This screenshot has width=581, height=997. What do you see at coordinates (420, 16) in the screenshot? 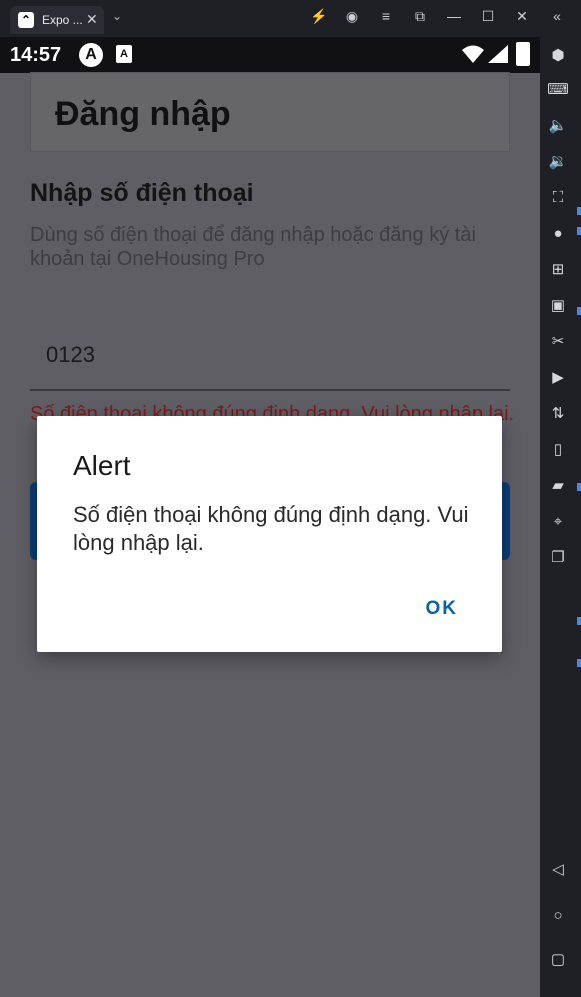
I see `popout-icon: ⧉` at bounding box center [420, 16].